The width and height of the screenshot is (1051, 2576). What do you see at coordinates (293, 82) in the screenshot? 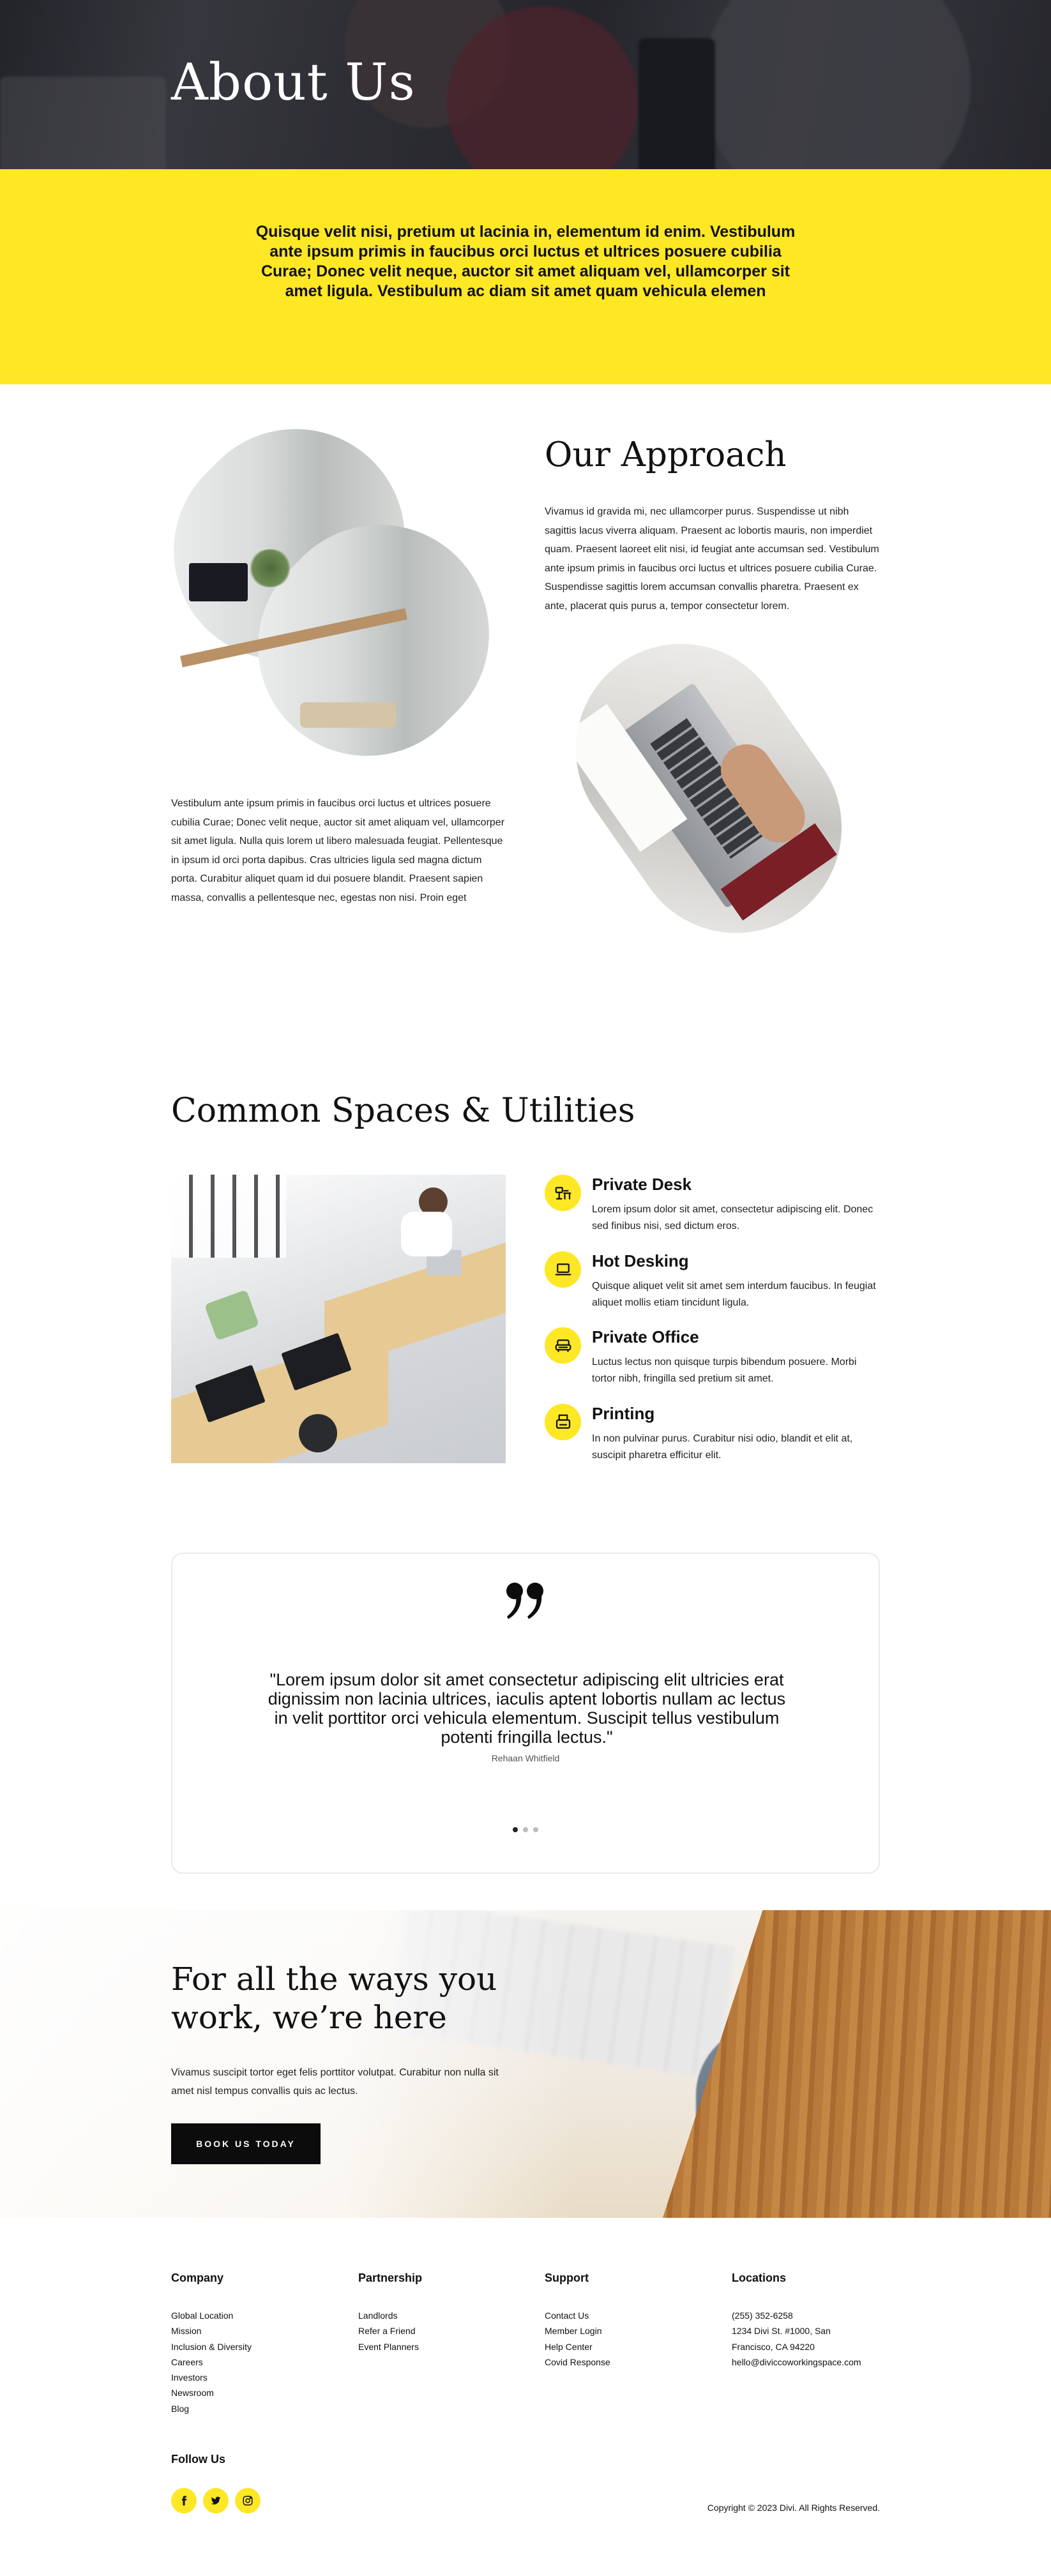
I see `page-title: About Us` at bounding box center [293, 82].